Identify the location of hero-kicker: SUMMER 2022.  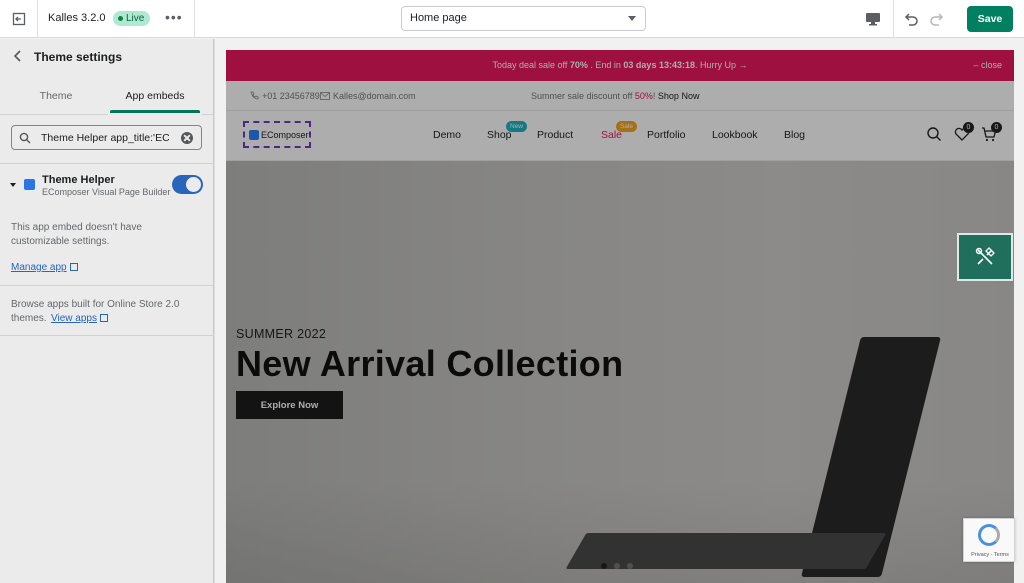
(281, 334).